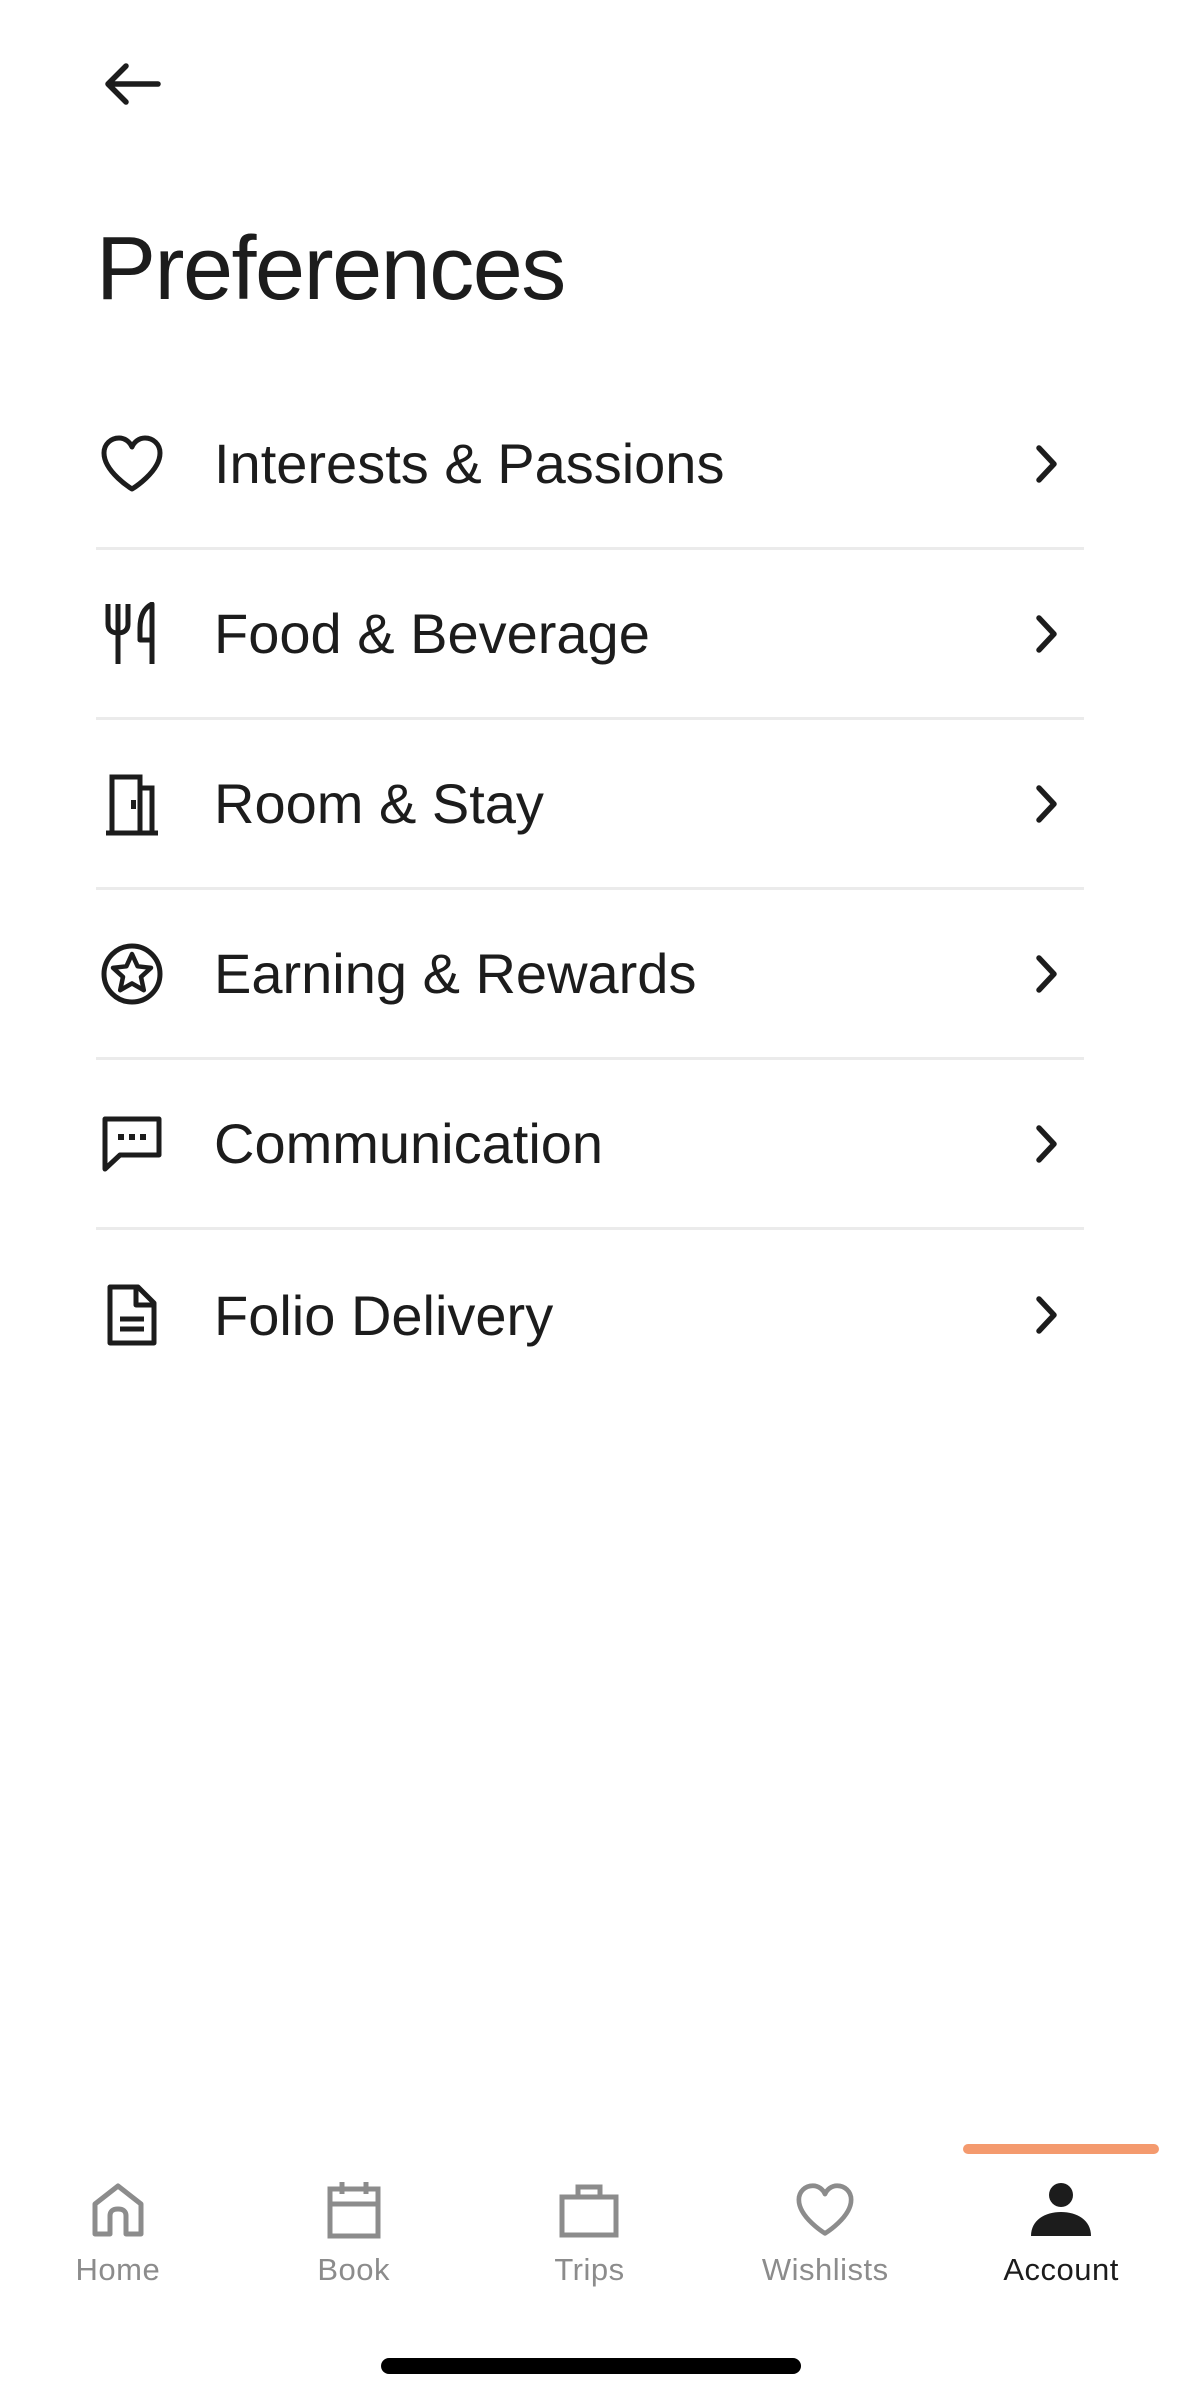 This screenshot has height=2396, width=1179. What do you see at coordinates (118, 2269) in the screenshot?
I see `tab-label: Home` at bounding box center [118, 2269].